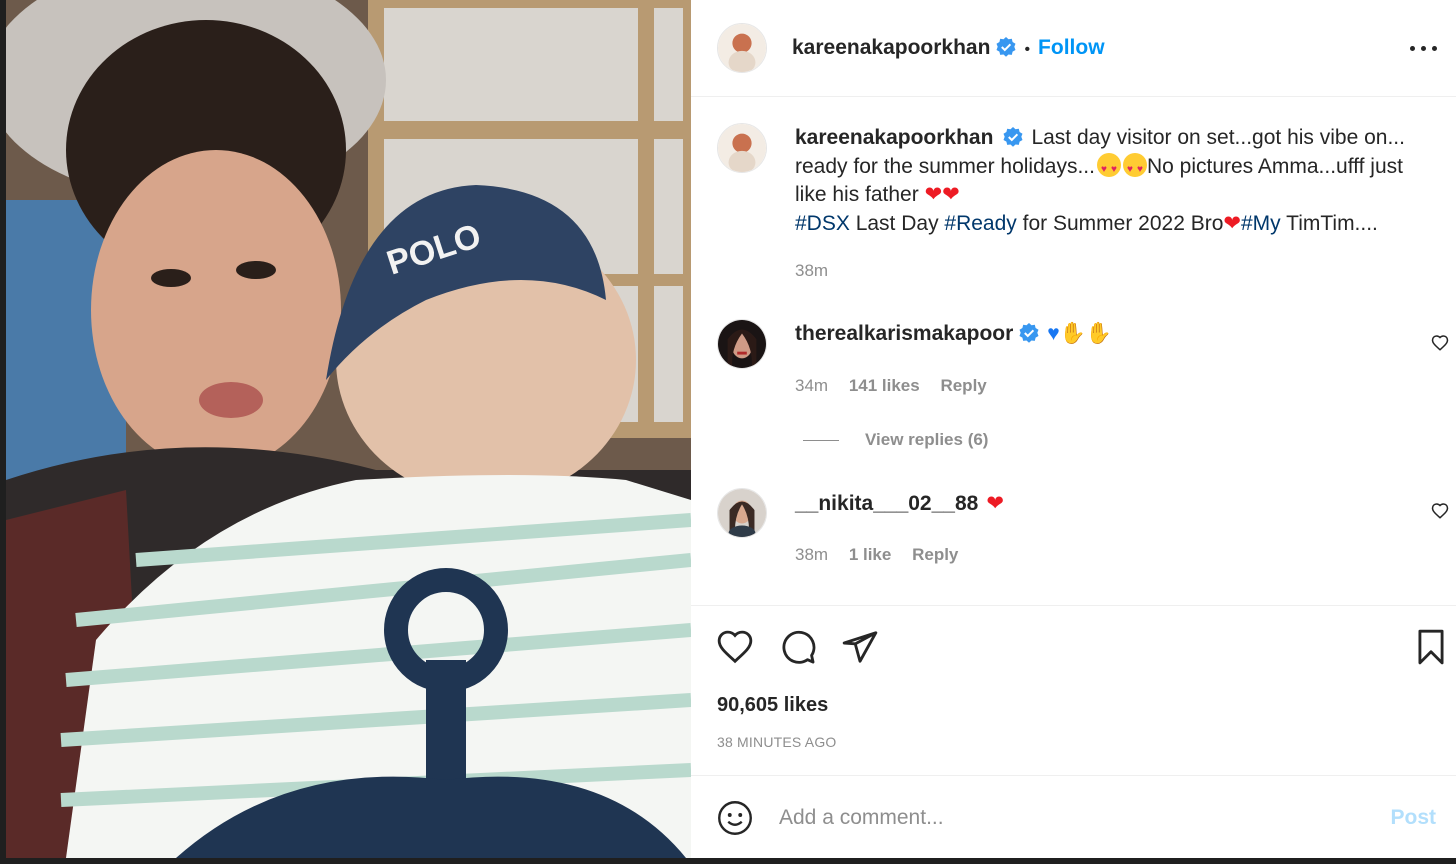 Image resolution: width=1456 pixels, height=864 pixels. Describe the element at coordinates (1413, 818) in the screenshot. I see `post-comment-button: Post` at that location.